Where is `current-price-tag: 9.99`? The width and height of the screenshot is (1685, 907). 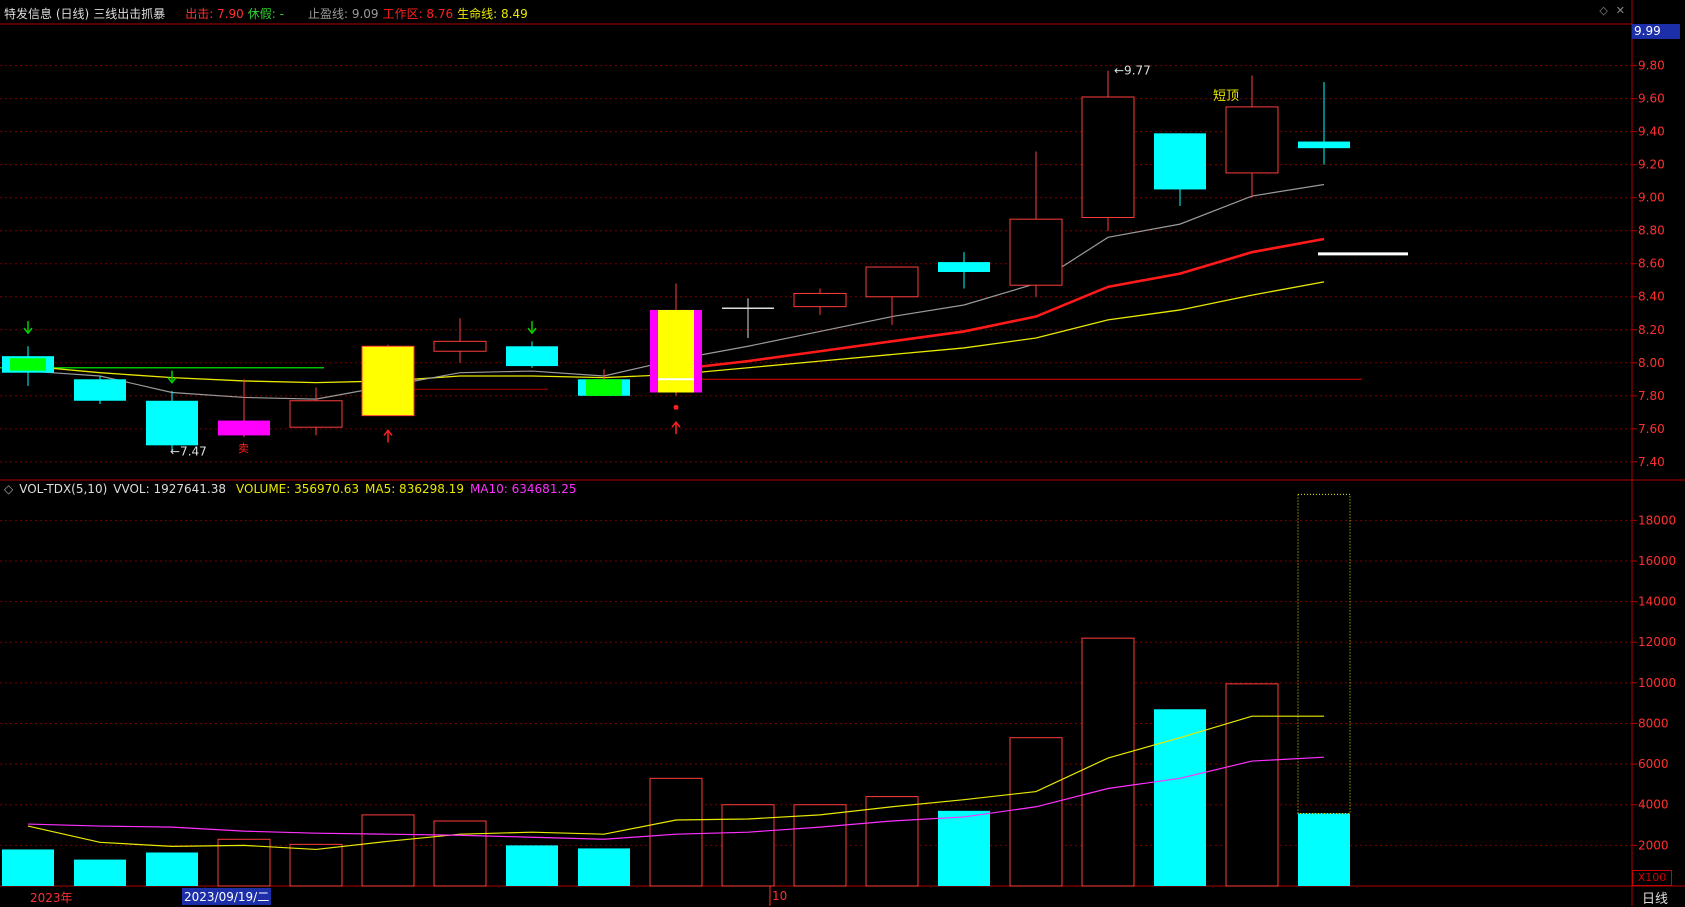
current-price-tag: 9.99 is located at coordinates (1656, 31).